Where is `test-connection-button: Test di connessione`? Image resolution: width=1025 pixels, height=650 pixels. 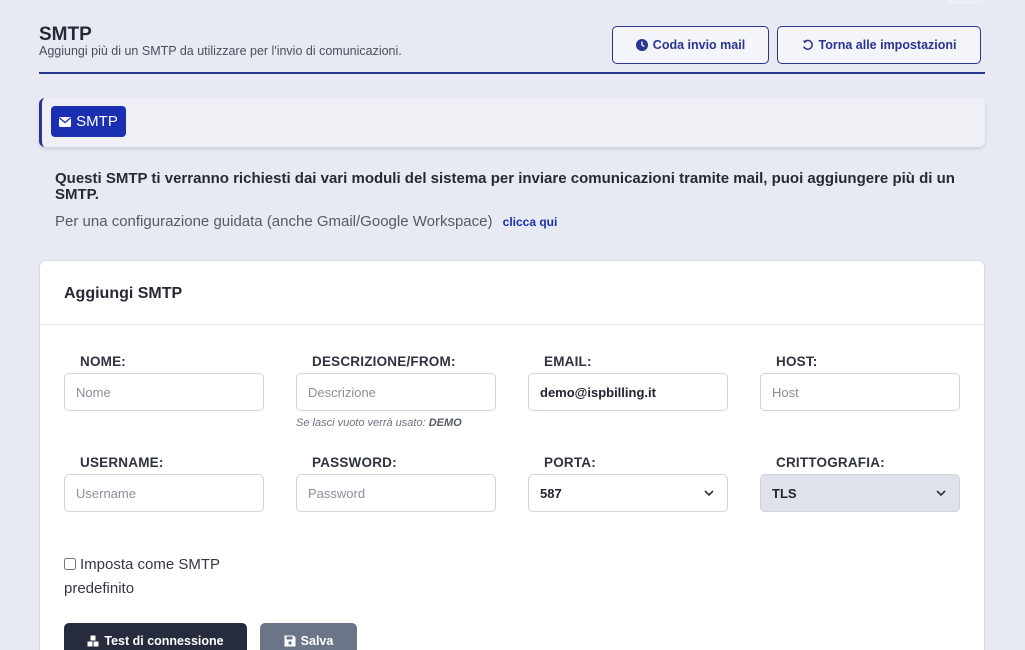
test-connection-button: Test di connessione is located at coordinates (155, 636).